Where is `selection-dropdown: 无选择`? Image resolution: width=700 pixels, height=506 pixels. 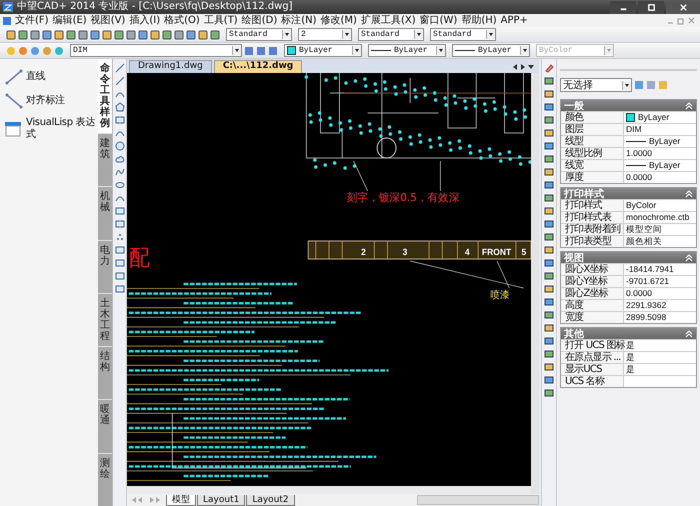 selection-dropdown: 无选择 is located at coordinates (596, 85).